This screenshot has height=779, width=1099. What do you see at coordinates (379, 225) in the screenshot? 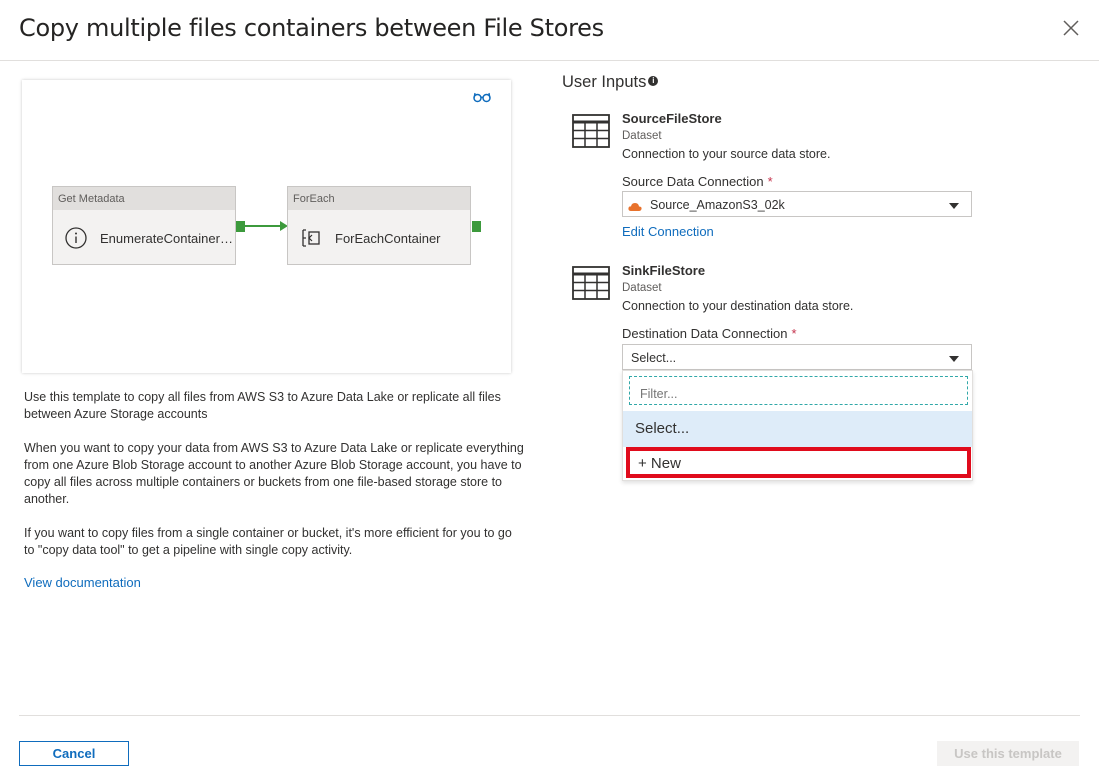
I see `activity-foreach: ForEach ForEachContainer` at bounding box center [379, 225].